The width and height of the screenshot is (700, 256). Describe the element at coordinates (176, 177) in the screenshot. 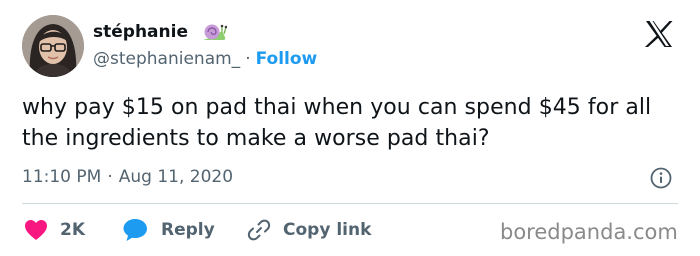

I see `tweet-date: Aug 11, 2020` at that location.